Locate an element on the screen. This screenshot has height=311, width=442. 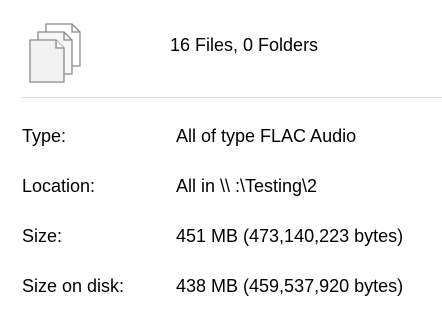
type-value: All of type FLAC Audio is located at coordinates (266, 136).